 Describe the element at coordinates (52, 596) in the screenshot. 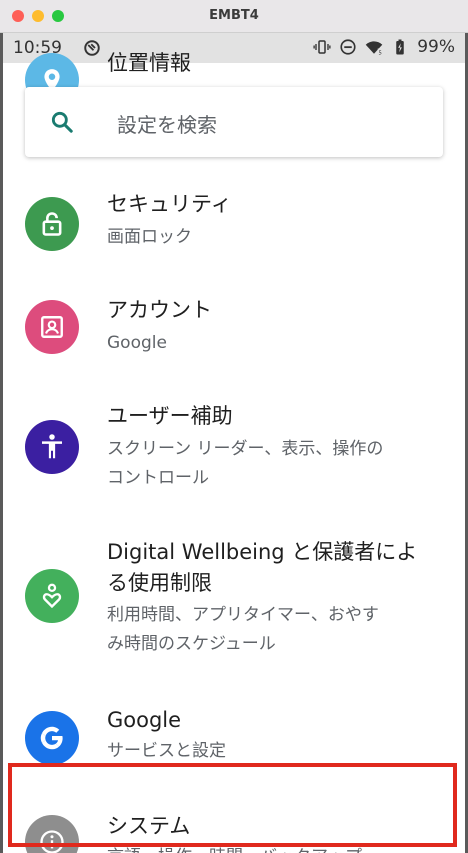

I see `wellbeing-heart-person-icon` at that location.